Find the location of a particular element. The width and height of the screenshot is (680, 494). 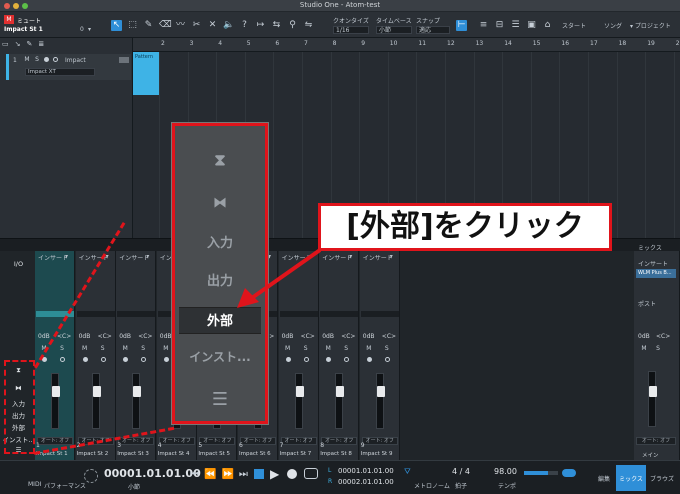

start-tab: スタート is located at coordinates (574, 25).